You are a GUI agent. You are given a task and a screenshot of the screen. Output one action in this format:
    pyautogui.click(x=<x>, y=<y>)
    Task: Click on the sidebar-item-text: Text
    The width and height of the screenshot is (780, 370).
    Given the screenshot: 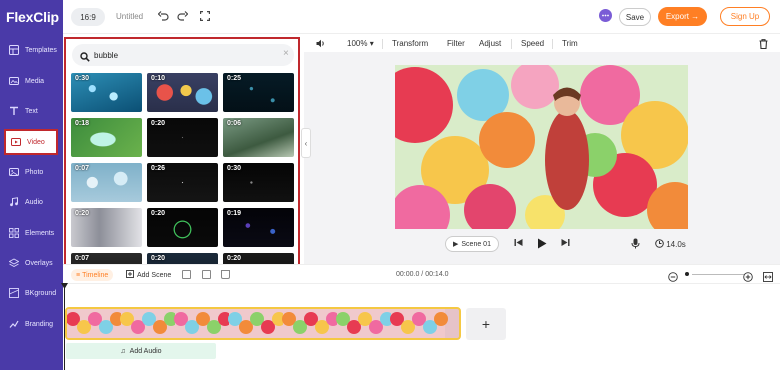 What is the action you would take?
    pyautogui.click(x=31, y=111)
    